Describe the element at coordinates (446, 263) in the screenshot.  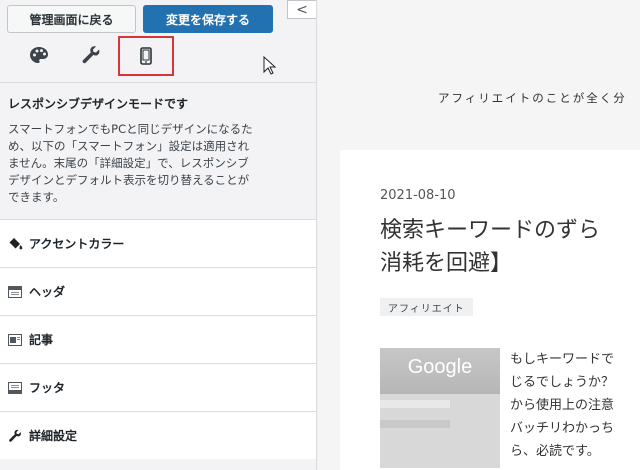
I see `post-title-line: 消耗を回避】` at that location.